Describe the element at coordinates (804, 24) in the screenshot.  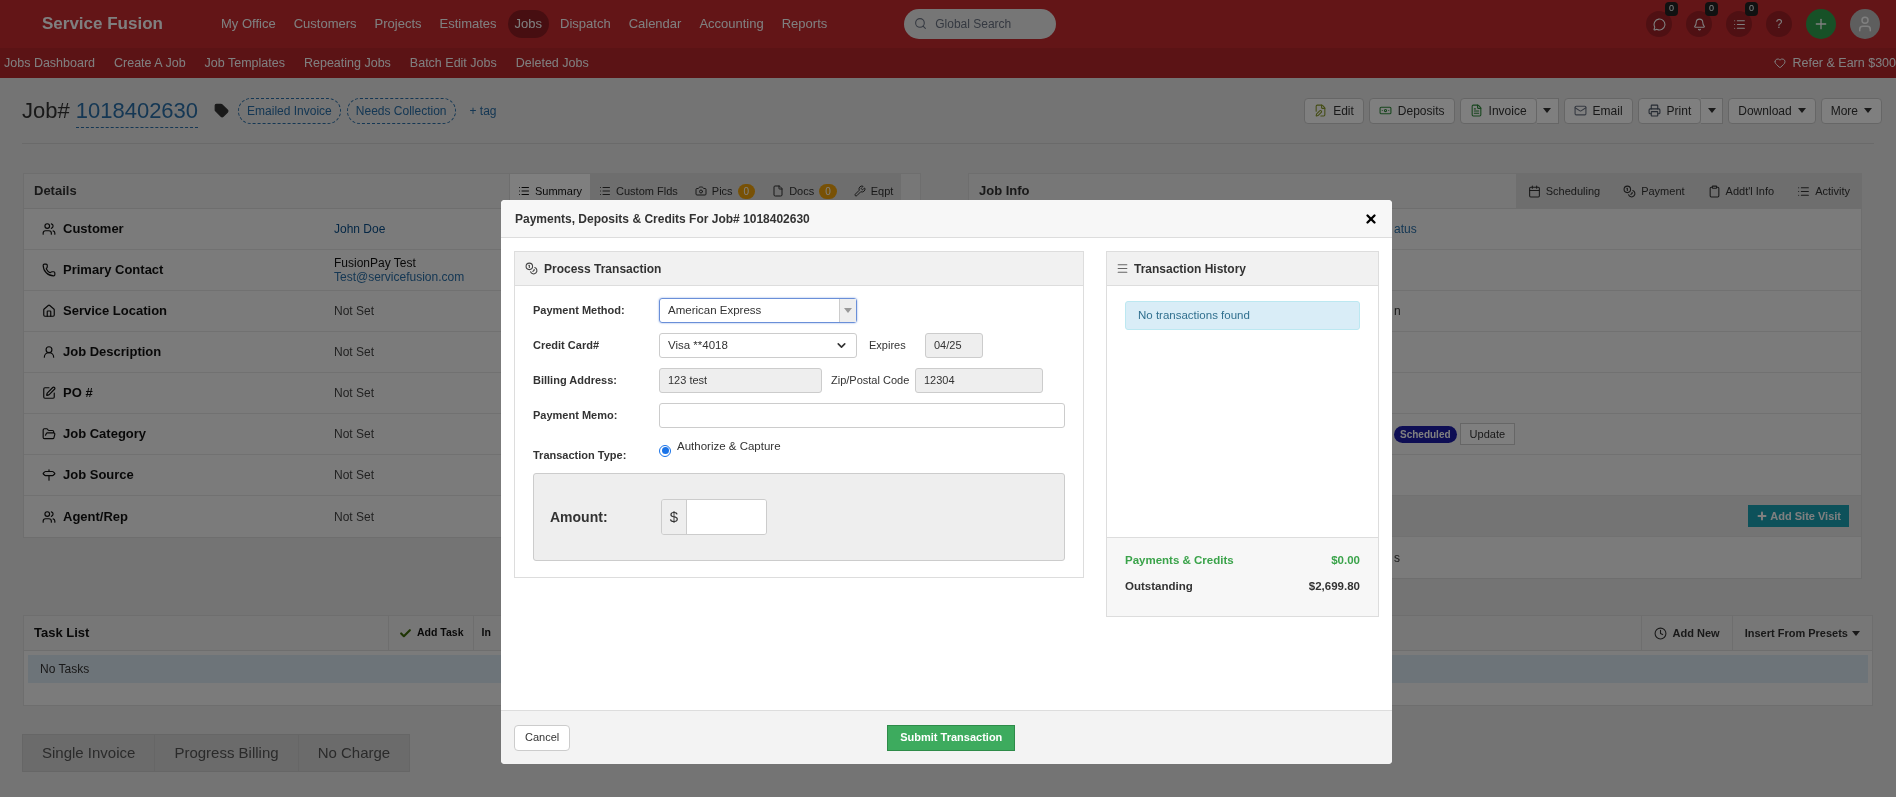
I see `nav-link: Reports` at that location.